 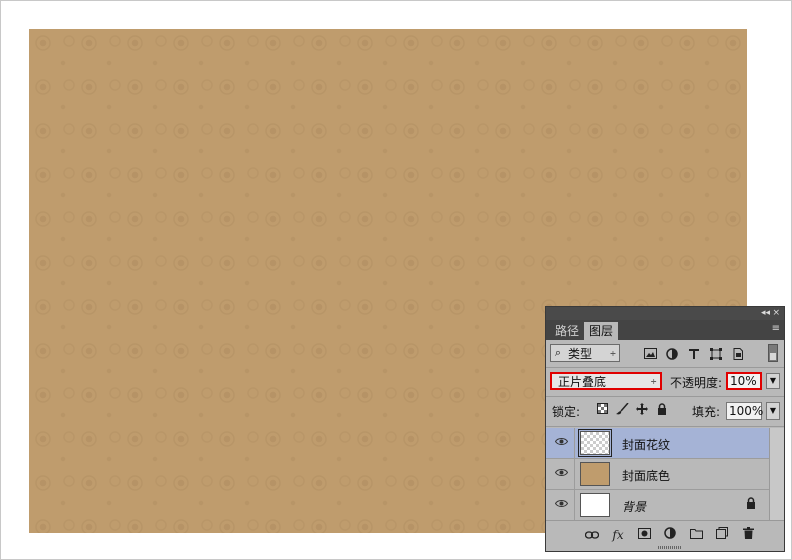 I want to click on layer-row: 封面底色, so click(x=658, y=474).